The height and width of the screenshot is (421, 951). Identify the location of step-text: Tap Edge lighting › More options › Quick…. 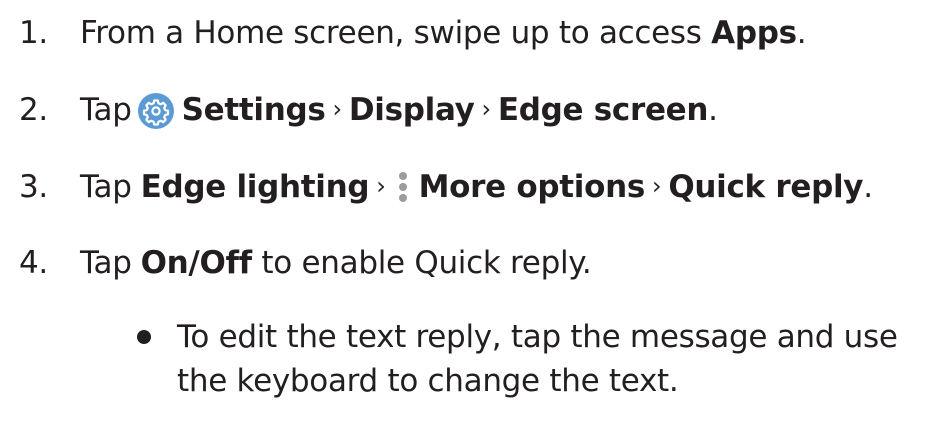
(476, 187).